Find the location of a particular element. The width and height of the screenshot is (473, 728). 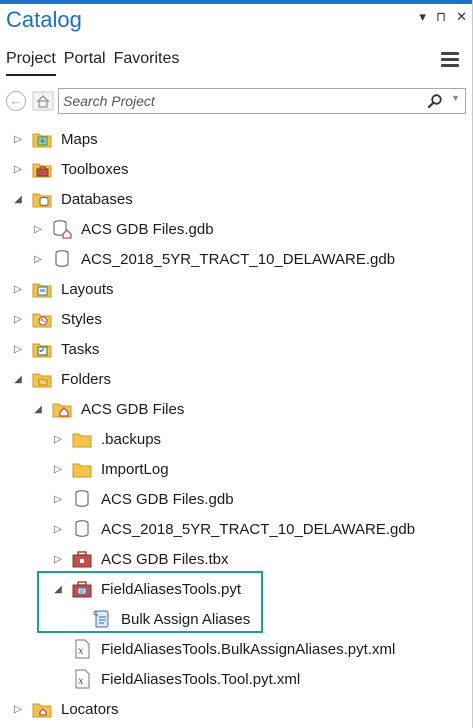

catalog-tabs: Project Portal Favorites is located at coordinates (96, 63).